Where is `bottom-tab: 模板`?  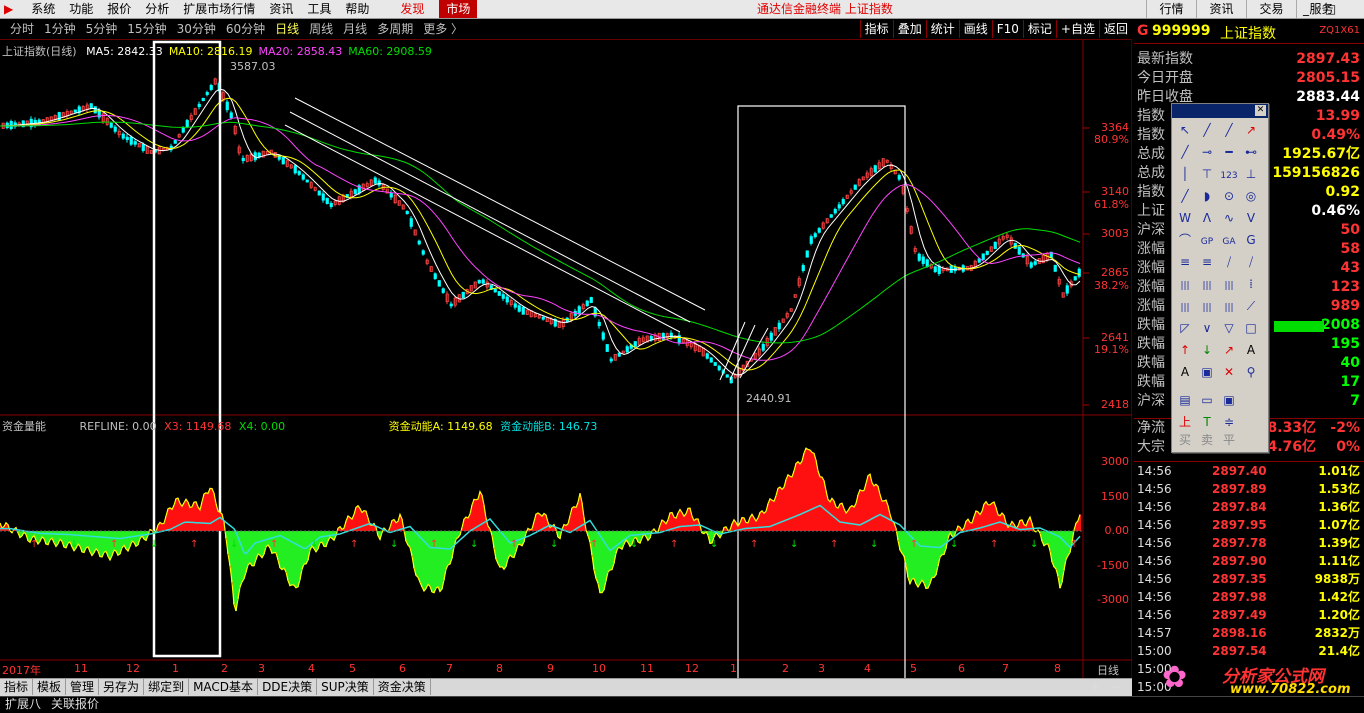
bottom-tab: 模板 is located at coordinates (50, 687).